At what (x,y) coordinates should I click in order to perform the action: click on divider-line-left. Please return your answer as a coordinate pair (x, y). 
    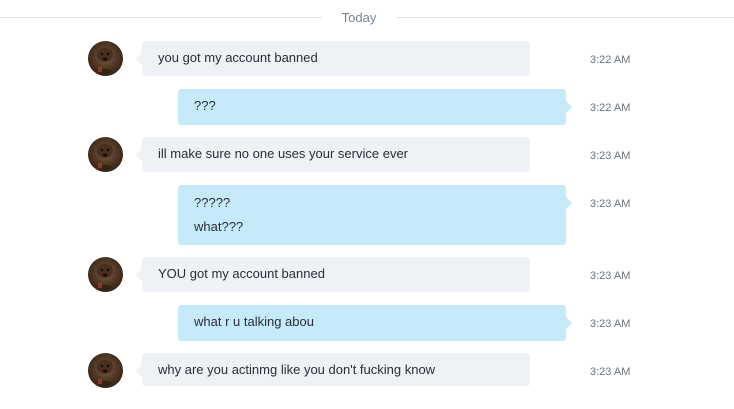
    Looking at the image, I should click on (161, 17).